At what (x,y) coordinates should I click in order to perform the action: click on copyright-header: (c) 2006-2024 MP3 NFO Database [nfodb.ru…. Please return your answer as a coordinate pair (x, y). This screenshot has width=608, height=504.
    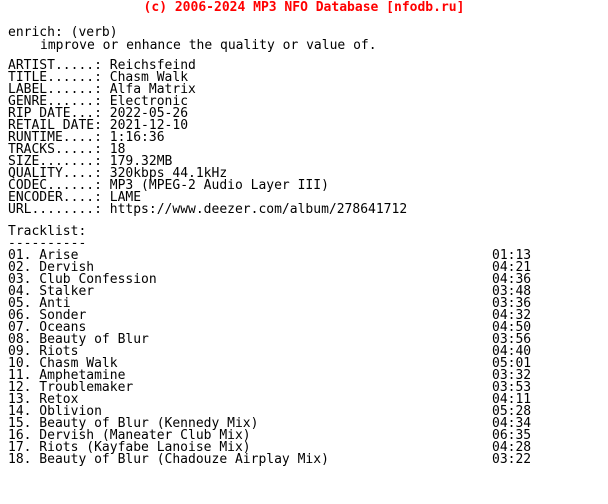
    Looking at the image, I should click on (304, 7).